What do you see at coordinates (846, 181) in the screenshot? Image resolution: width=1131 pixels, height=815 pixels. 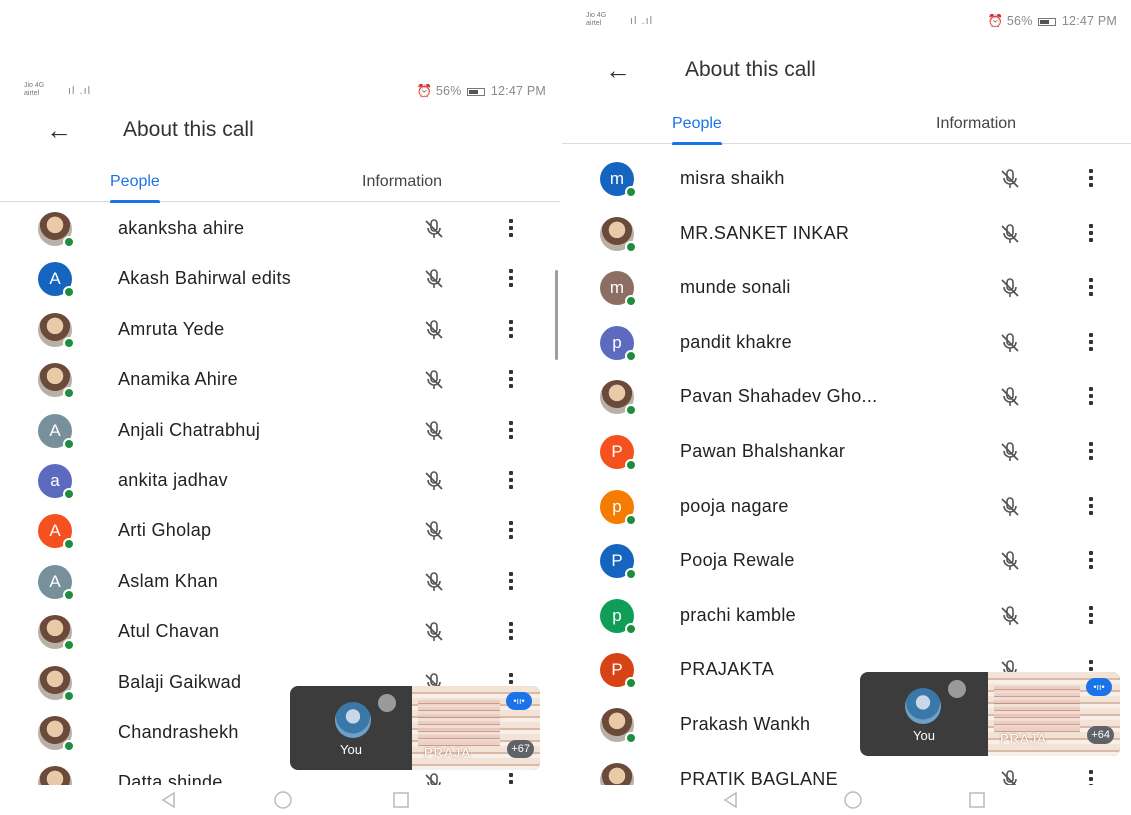 I see `participant-row: m misra shaikh` at bounding box center [846, 181].